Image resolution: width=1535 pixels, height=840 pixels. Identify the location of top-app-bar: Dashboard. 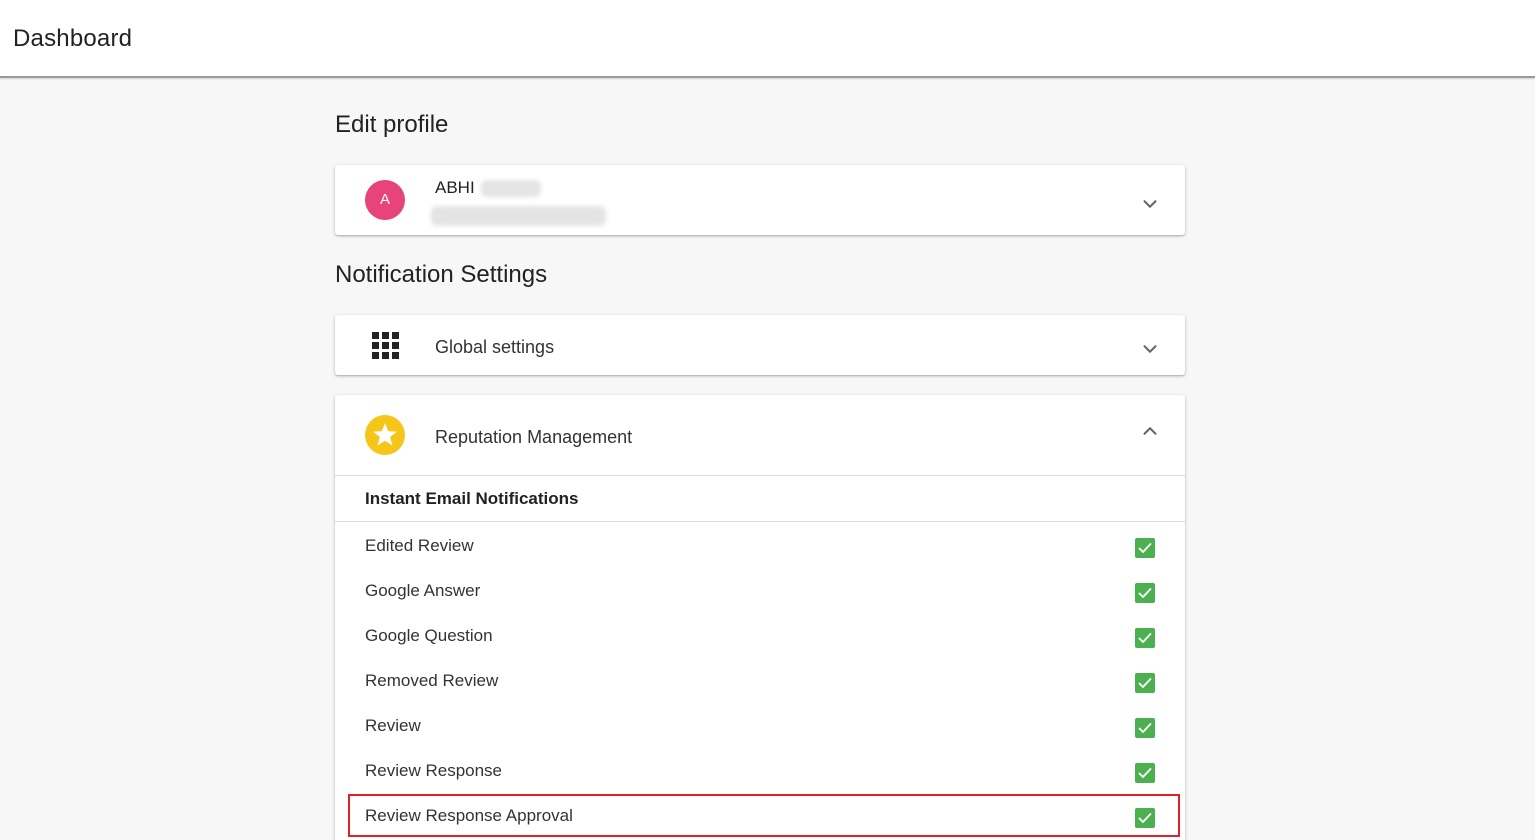
(767, 39).